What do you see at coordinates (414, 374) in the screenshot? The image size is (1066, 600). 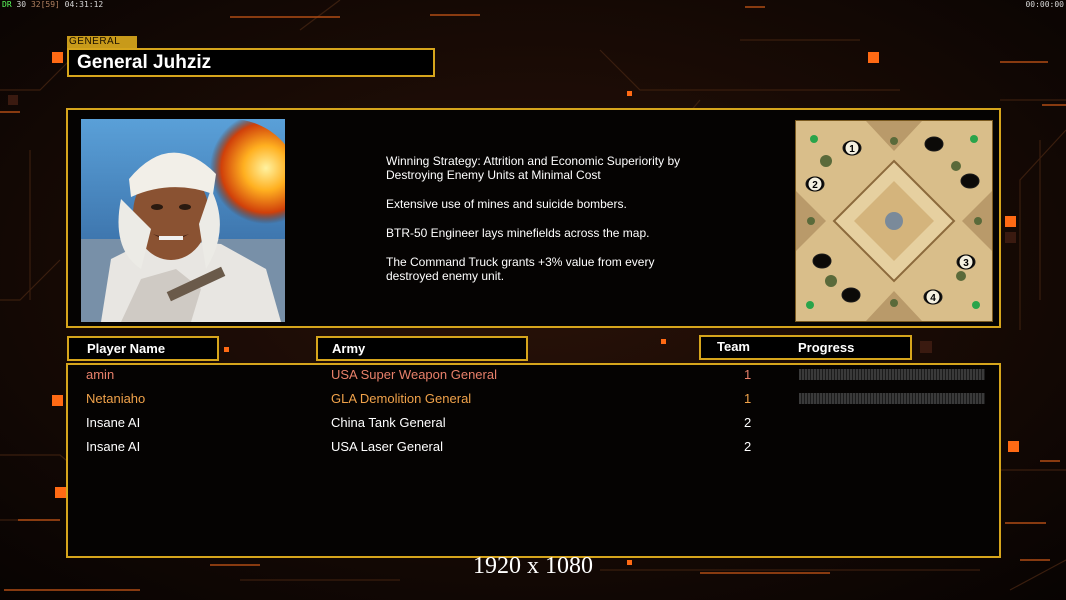 I see `player-army: USA Super Weapon General` at bounding box center [414, 374].